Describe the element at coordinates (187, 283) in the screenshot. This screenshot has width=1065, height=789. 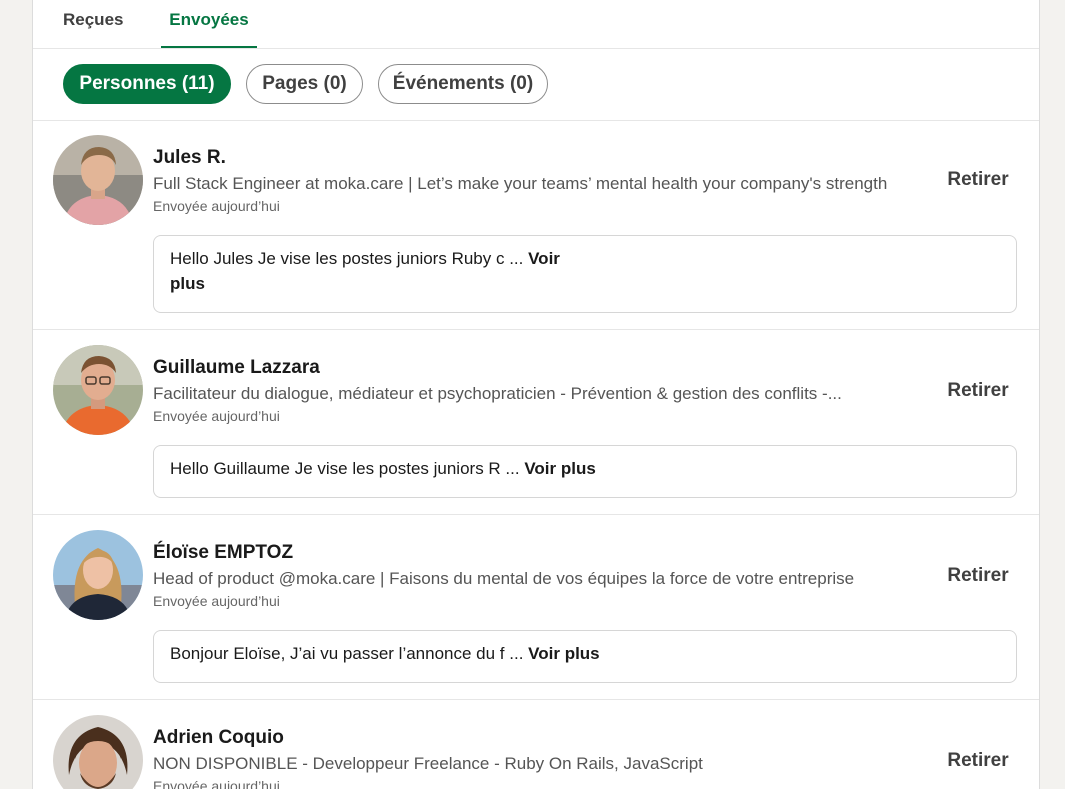
I see `see-more-link-cont: plus` at that location.